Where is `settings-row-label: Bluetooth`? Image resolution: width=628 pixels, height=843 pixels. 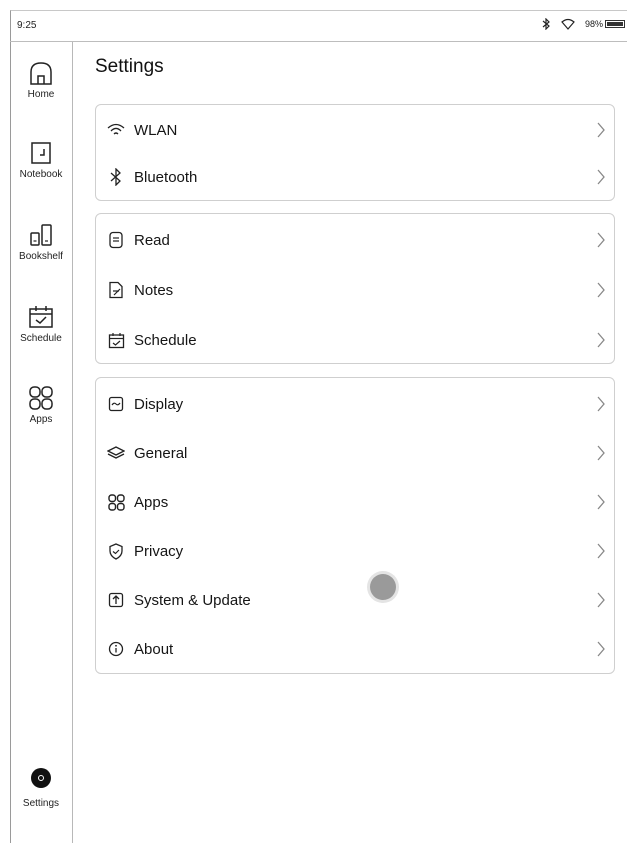 settings-row-label: Bluetooth is located at coordinates (166, 177).